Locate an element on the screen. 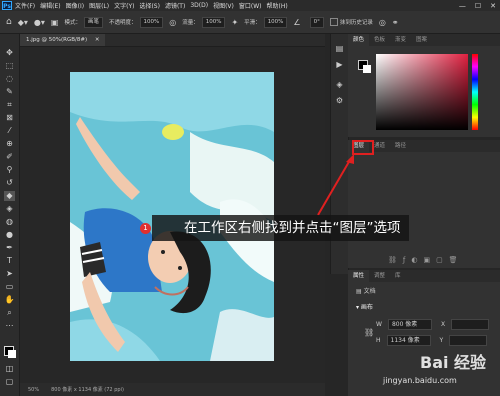 The image size is (500, 396). healing-brush-tool-icon: ⊕ is located at coordinates (9, 144).